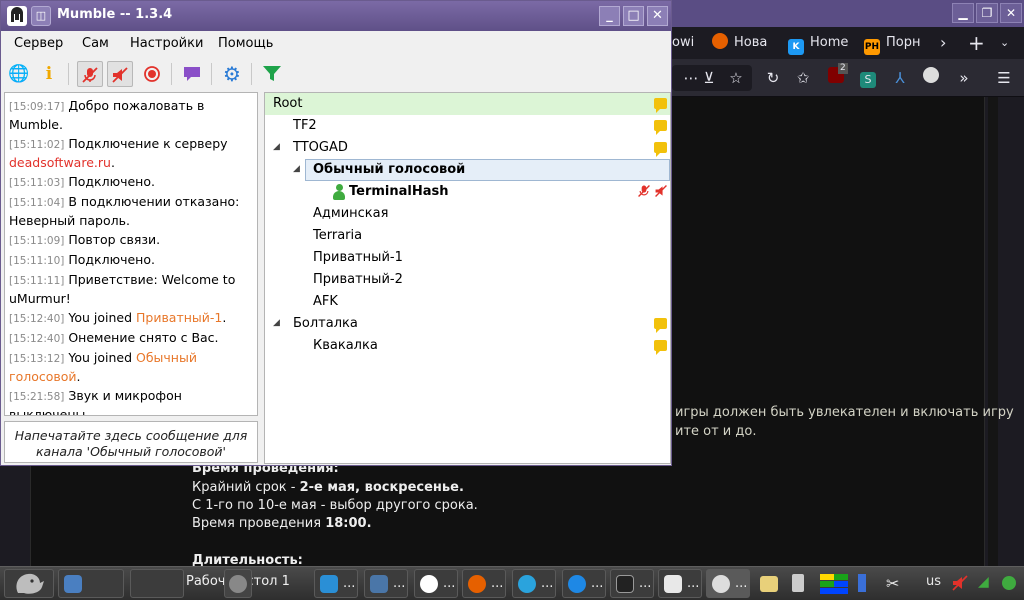 The image size is (1024, 600). I want to click on phone-tray-icon, so click(802, 584).